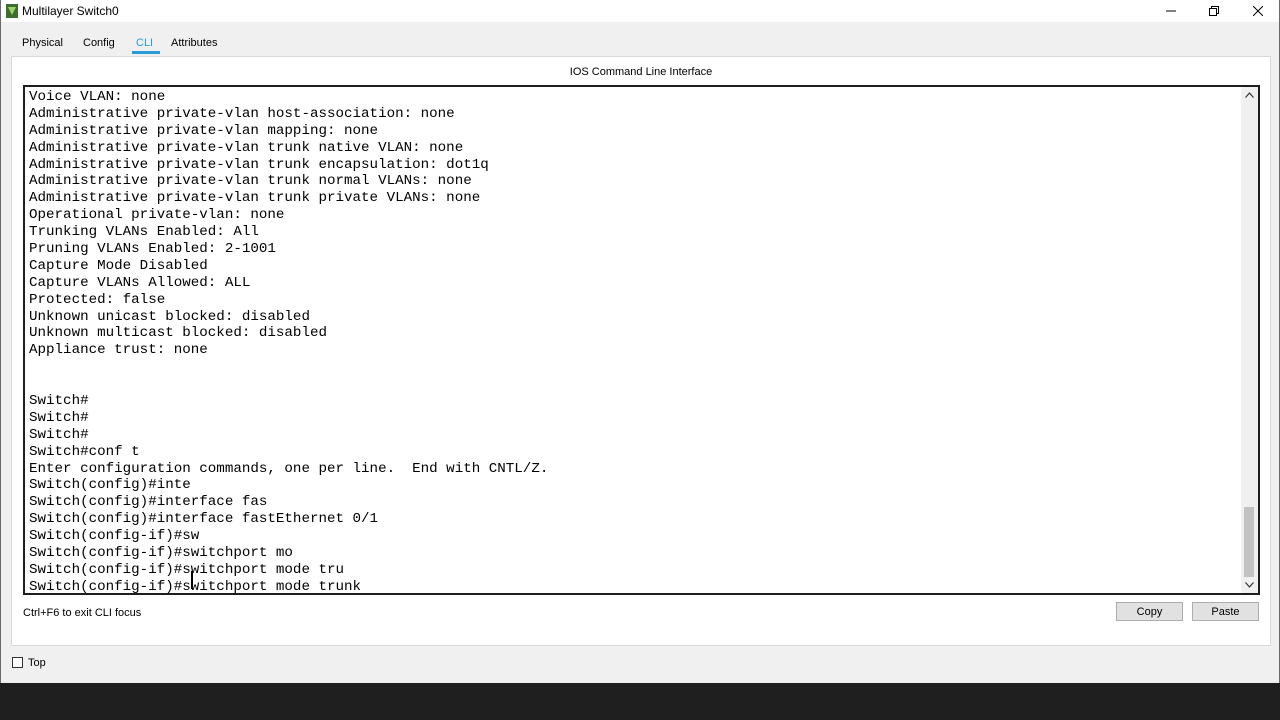 This screenshot has width=1280, height=720. Describe the element at coordinates (148, 502) in the screenshot. I see `terminal-line: Switch(config)#interface fas` at that location.